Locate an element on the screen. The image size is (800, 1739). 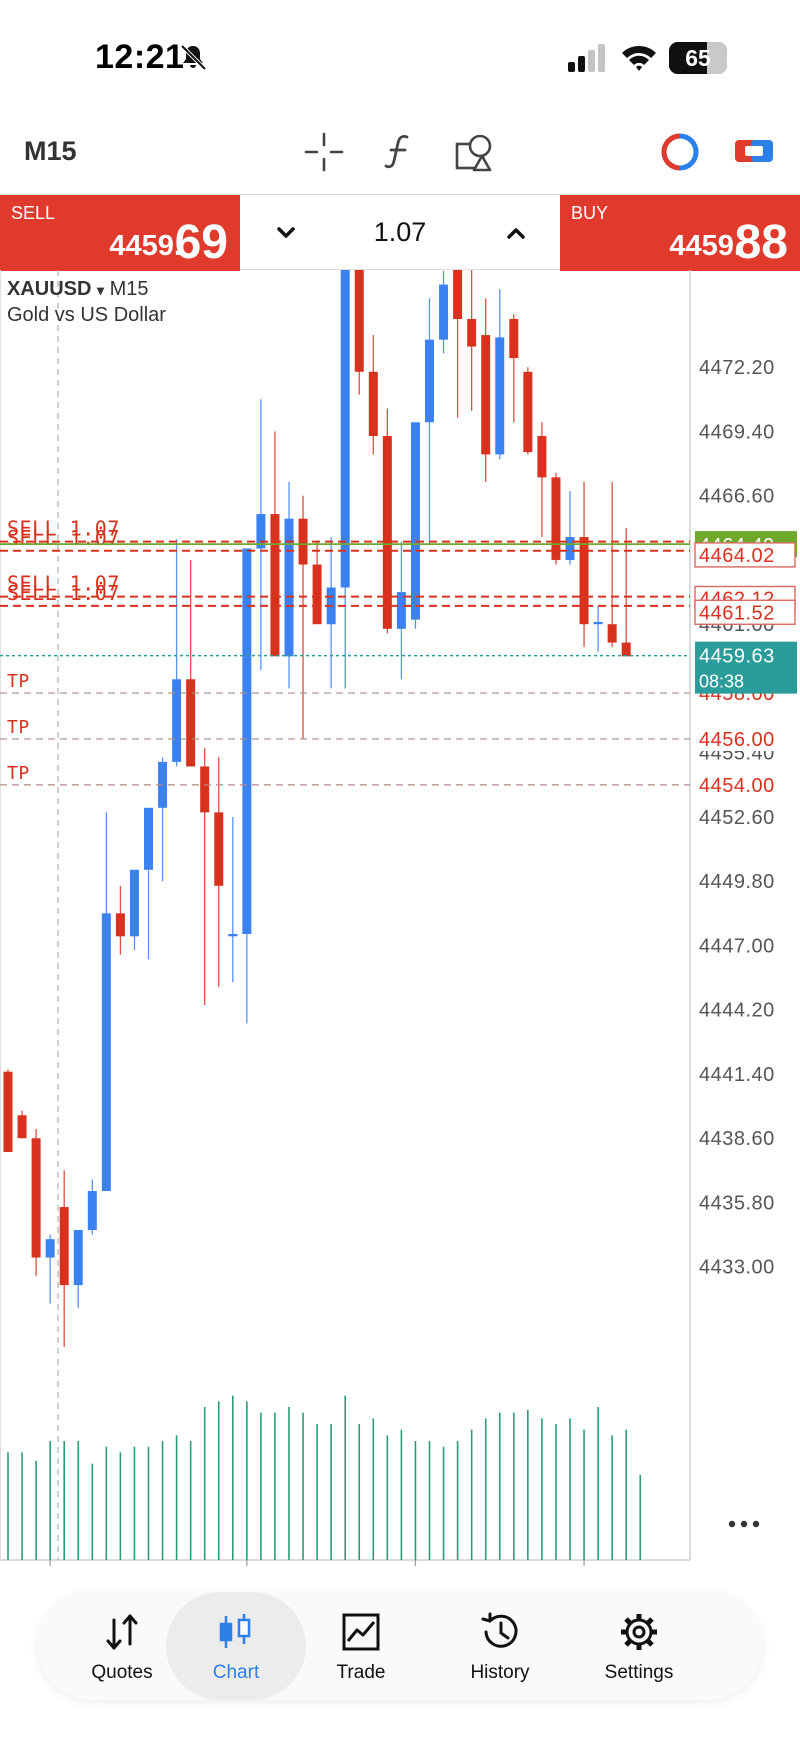
wifi-icon is located at coordinates (639, 58).